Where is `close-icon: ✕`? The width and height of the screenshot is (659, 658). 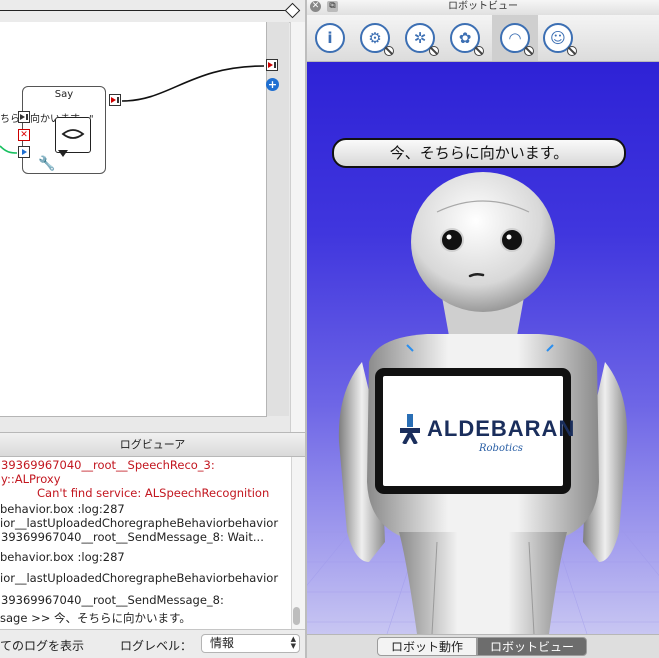
close-icon: ✕ is located at coordinates (315, 6).